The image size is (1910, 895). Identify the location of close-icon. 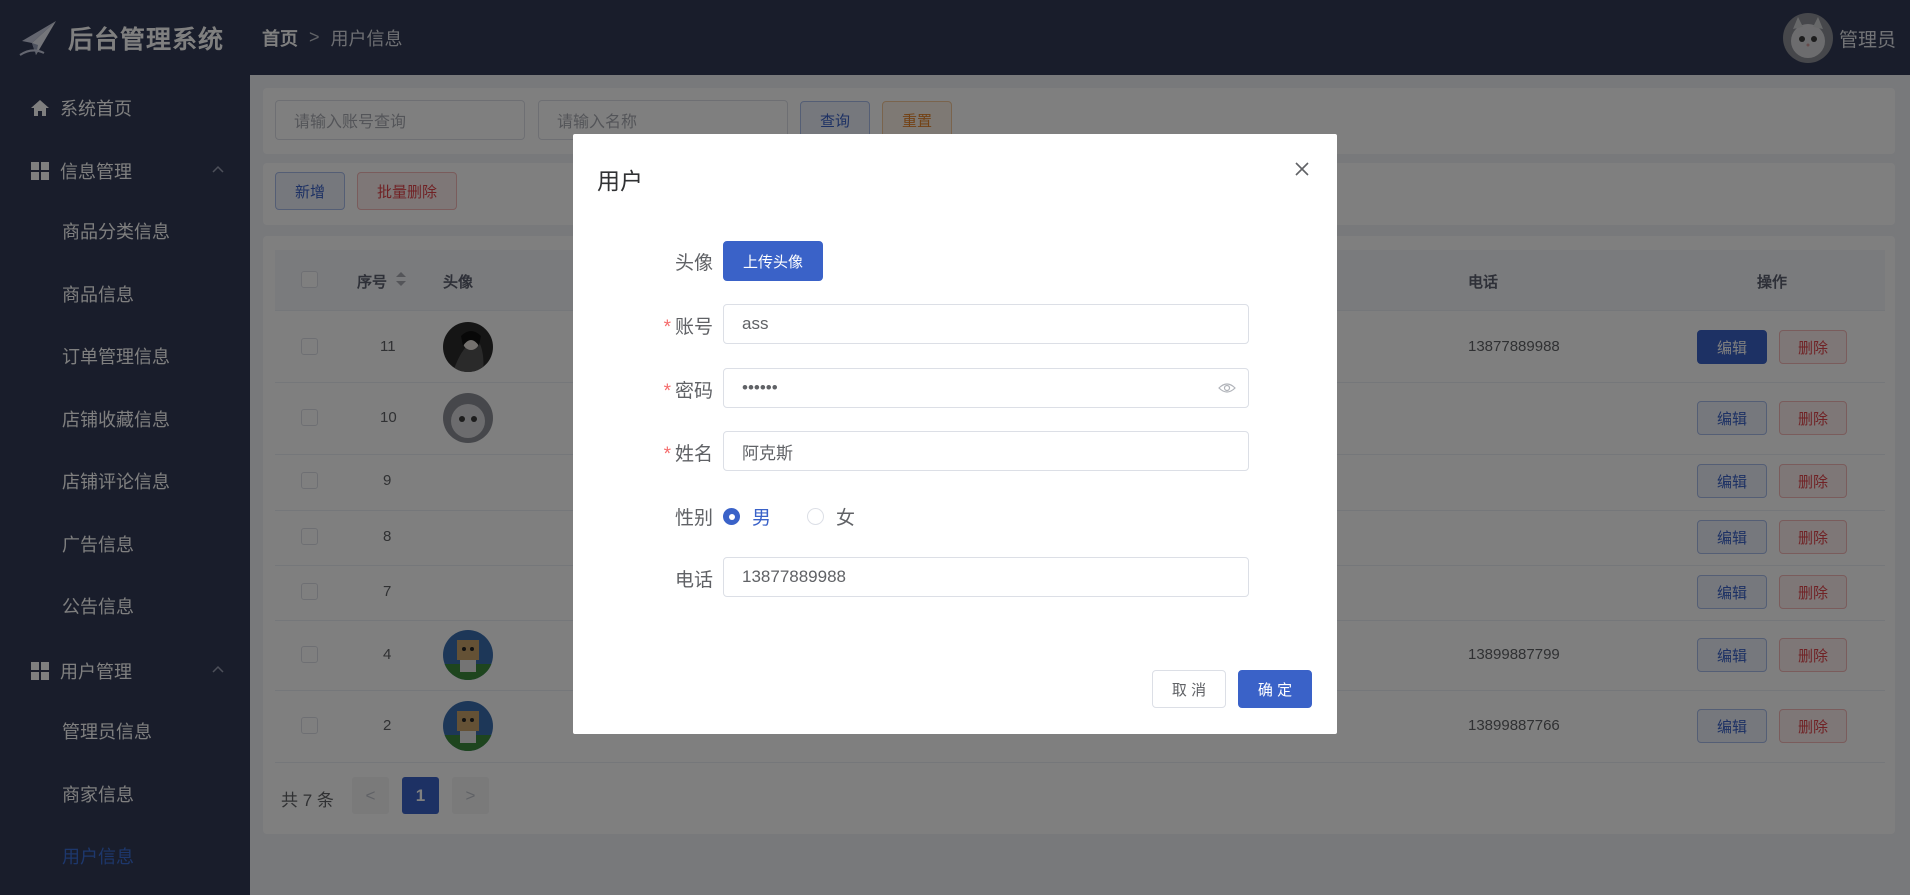
(1302, 169).